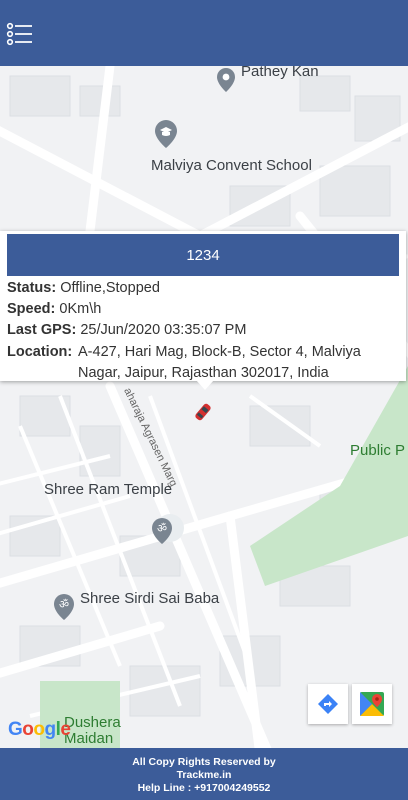 The image size is (408, 800). I want to click on speed-value: 0Km\h, so click(80, 309).